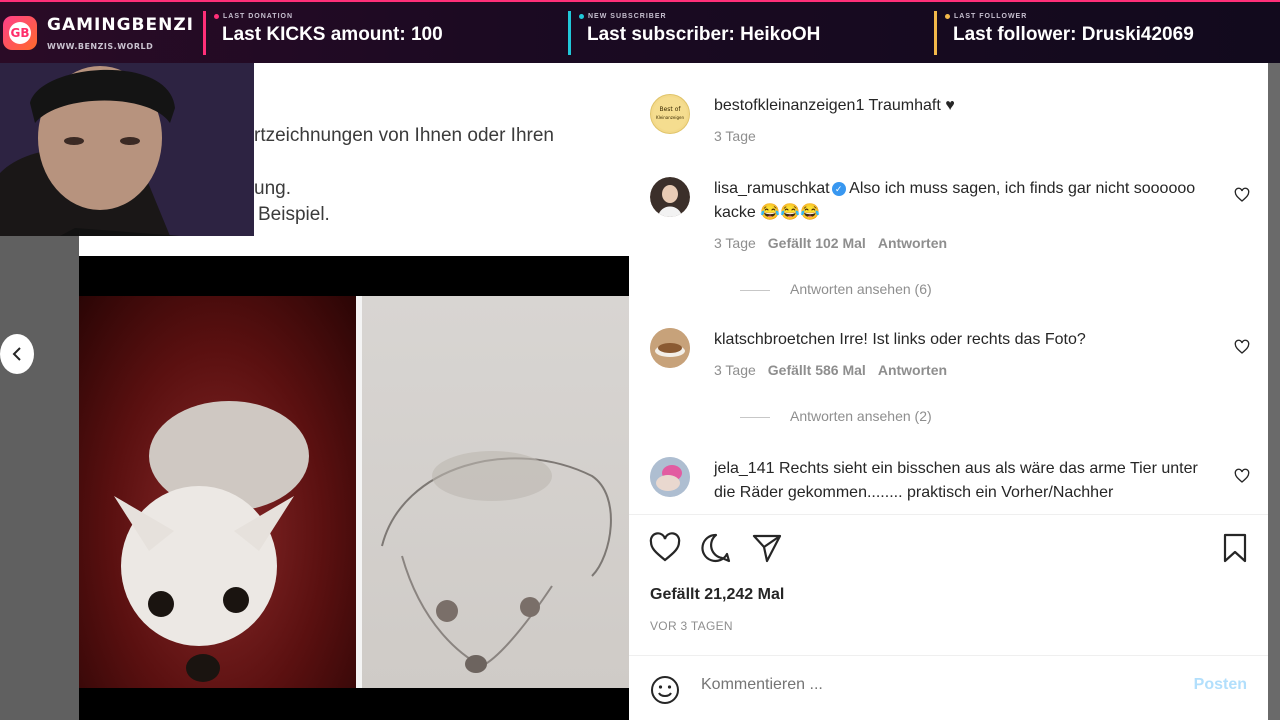 The height and width of the screenshot is (720, 1280). Describe the element at coordinates (100, 46) in the screenshot. I see `brand-url: WWW.BENZIS.WORLD` at that location.